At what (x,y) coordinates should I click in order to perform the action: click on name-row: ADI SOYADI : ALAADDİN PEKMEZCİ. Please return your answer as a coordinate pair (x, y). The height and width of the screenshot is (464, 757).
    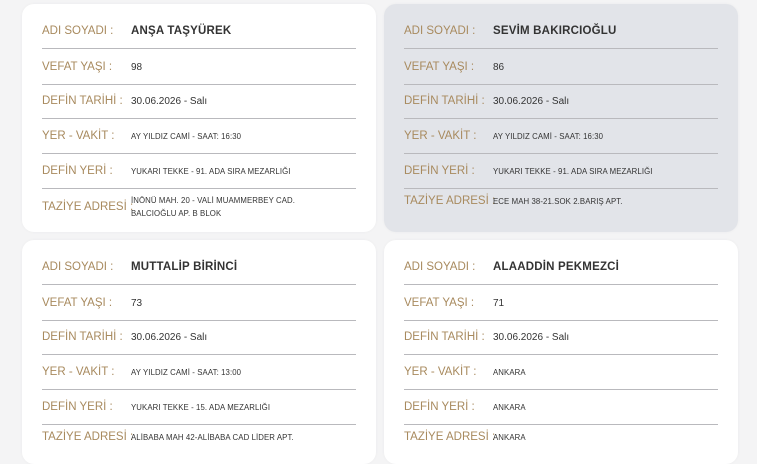
    Looking at the image, I should click on (561, 267).